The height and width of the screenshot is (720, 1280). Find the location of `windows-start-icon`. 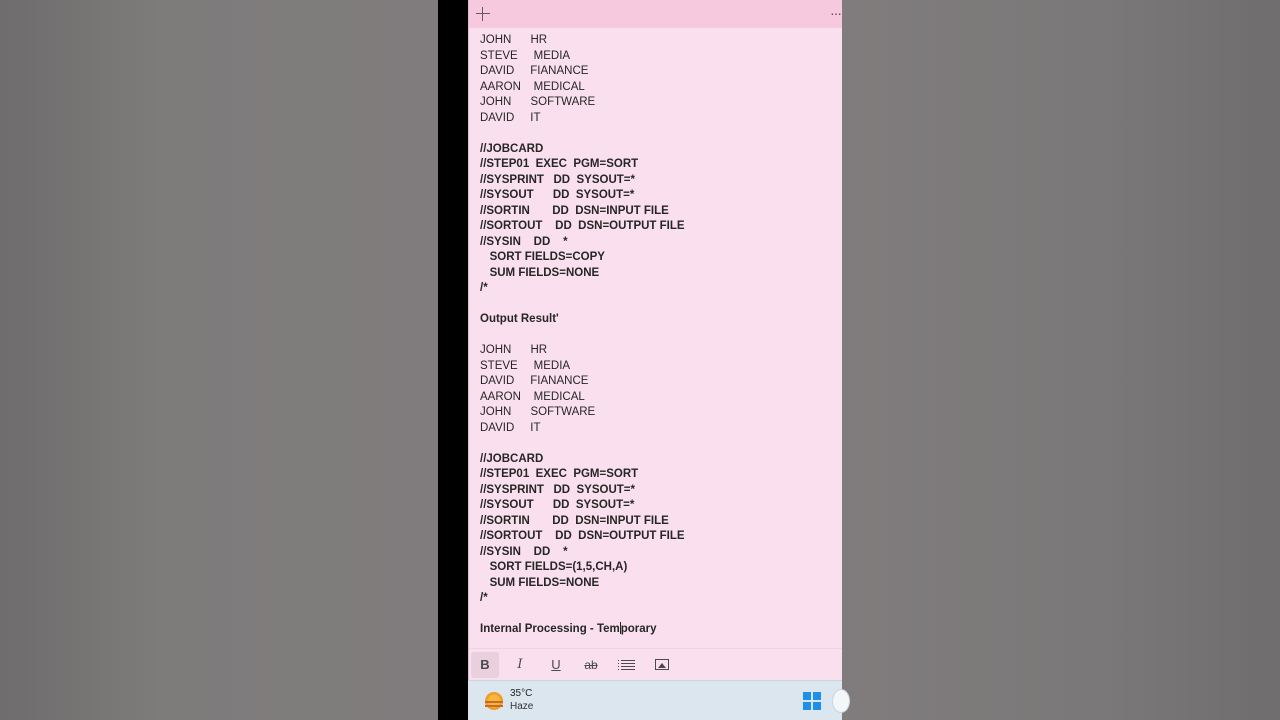

windows-start-icon is located at coordinates (812, 701).